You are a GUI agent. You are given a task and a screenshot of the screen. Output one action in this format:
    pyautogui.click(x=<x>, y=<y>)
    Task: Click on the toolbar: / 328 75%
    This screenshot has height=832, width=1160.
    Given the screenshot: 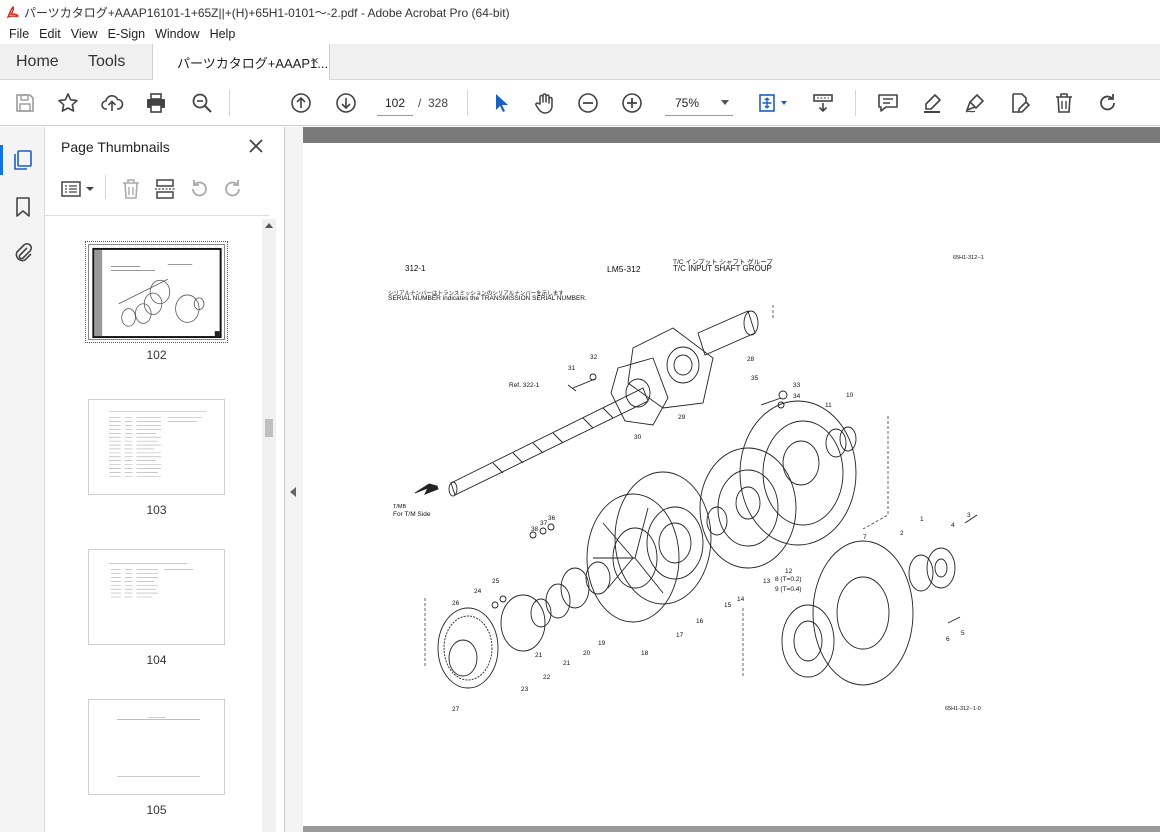 What is the action you would take?
    pyautogui.click(x=580, y=103)
    